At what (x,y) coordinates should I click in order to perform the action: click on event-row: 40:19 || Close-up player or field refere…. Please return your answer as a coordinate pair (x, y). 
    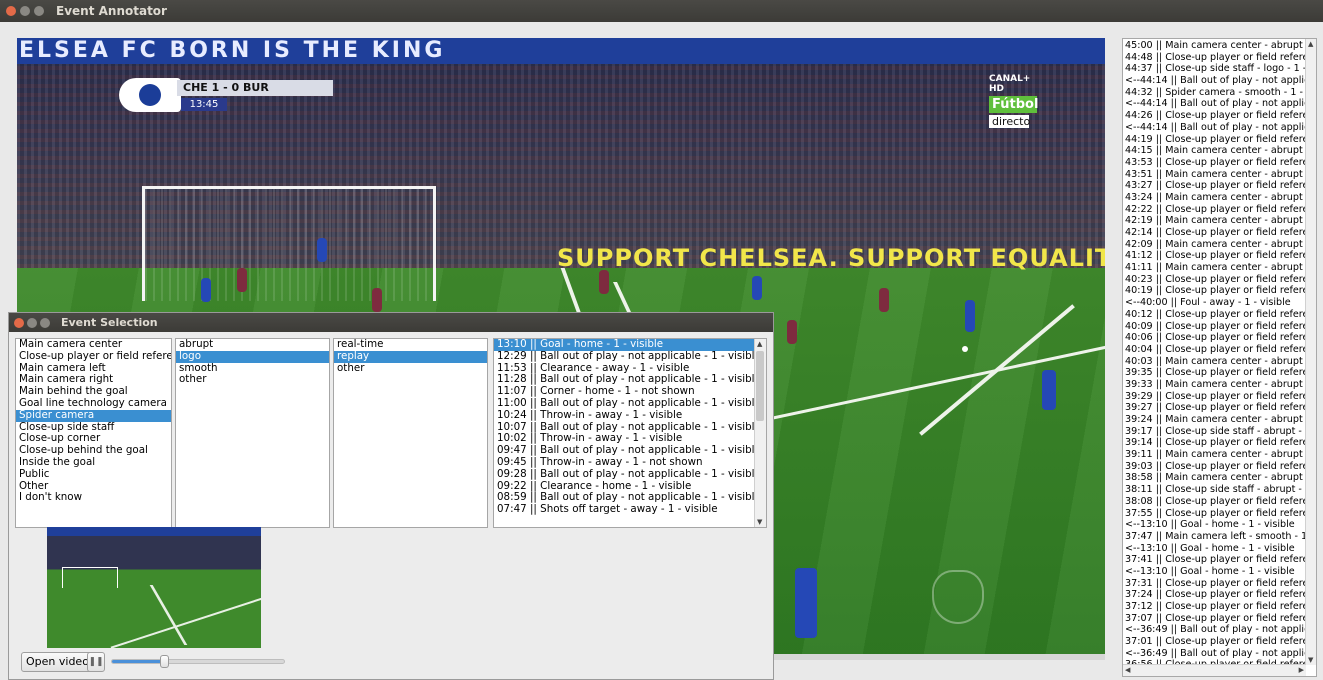
    Looking at the image, I should click on (1215, 291).